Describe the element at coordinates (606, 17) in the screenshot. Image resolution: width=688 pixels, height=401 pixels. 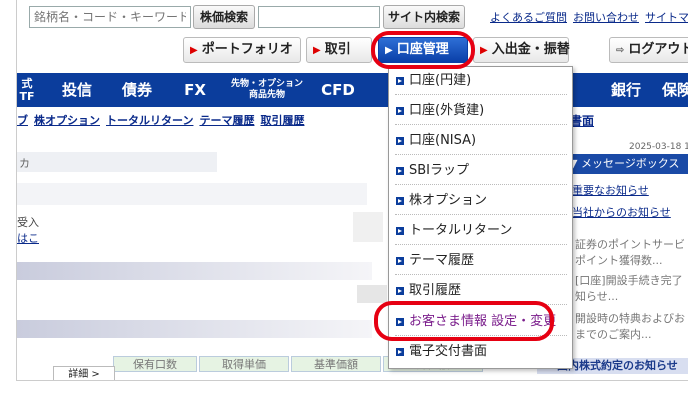
I see `contact-link: お問い合わせ` at that location.